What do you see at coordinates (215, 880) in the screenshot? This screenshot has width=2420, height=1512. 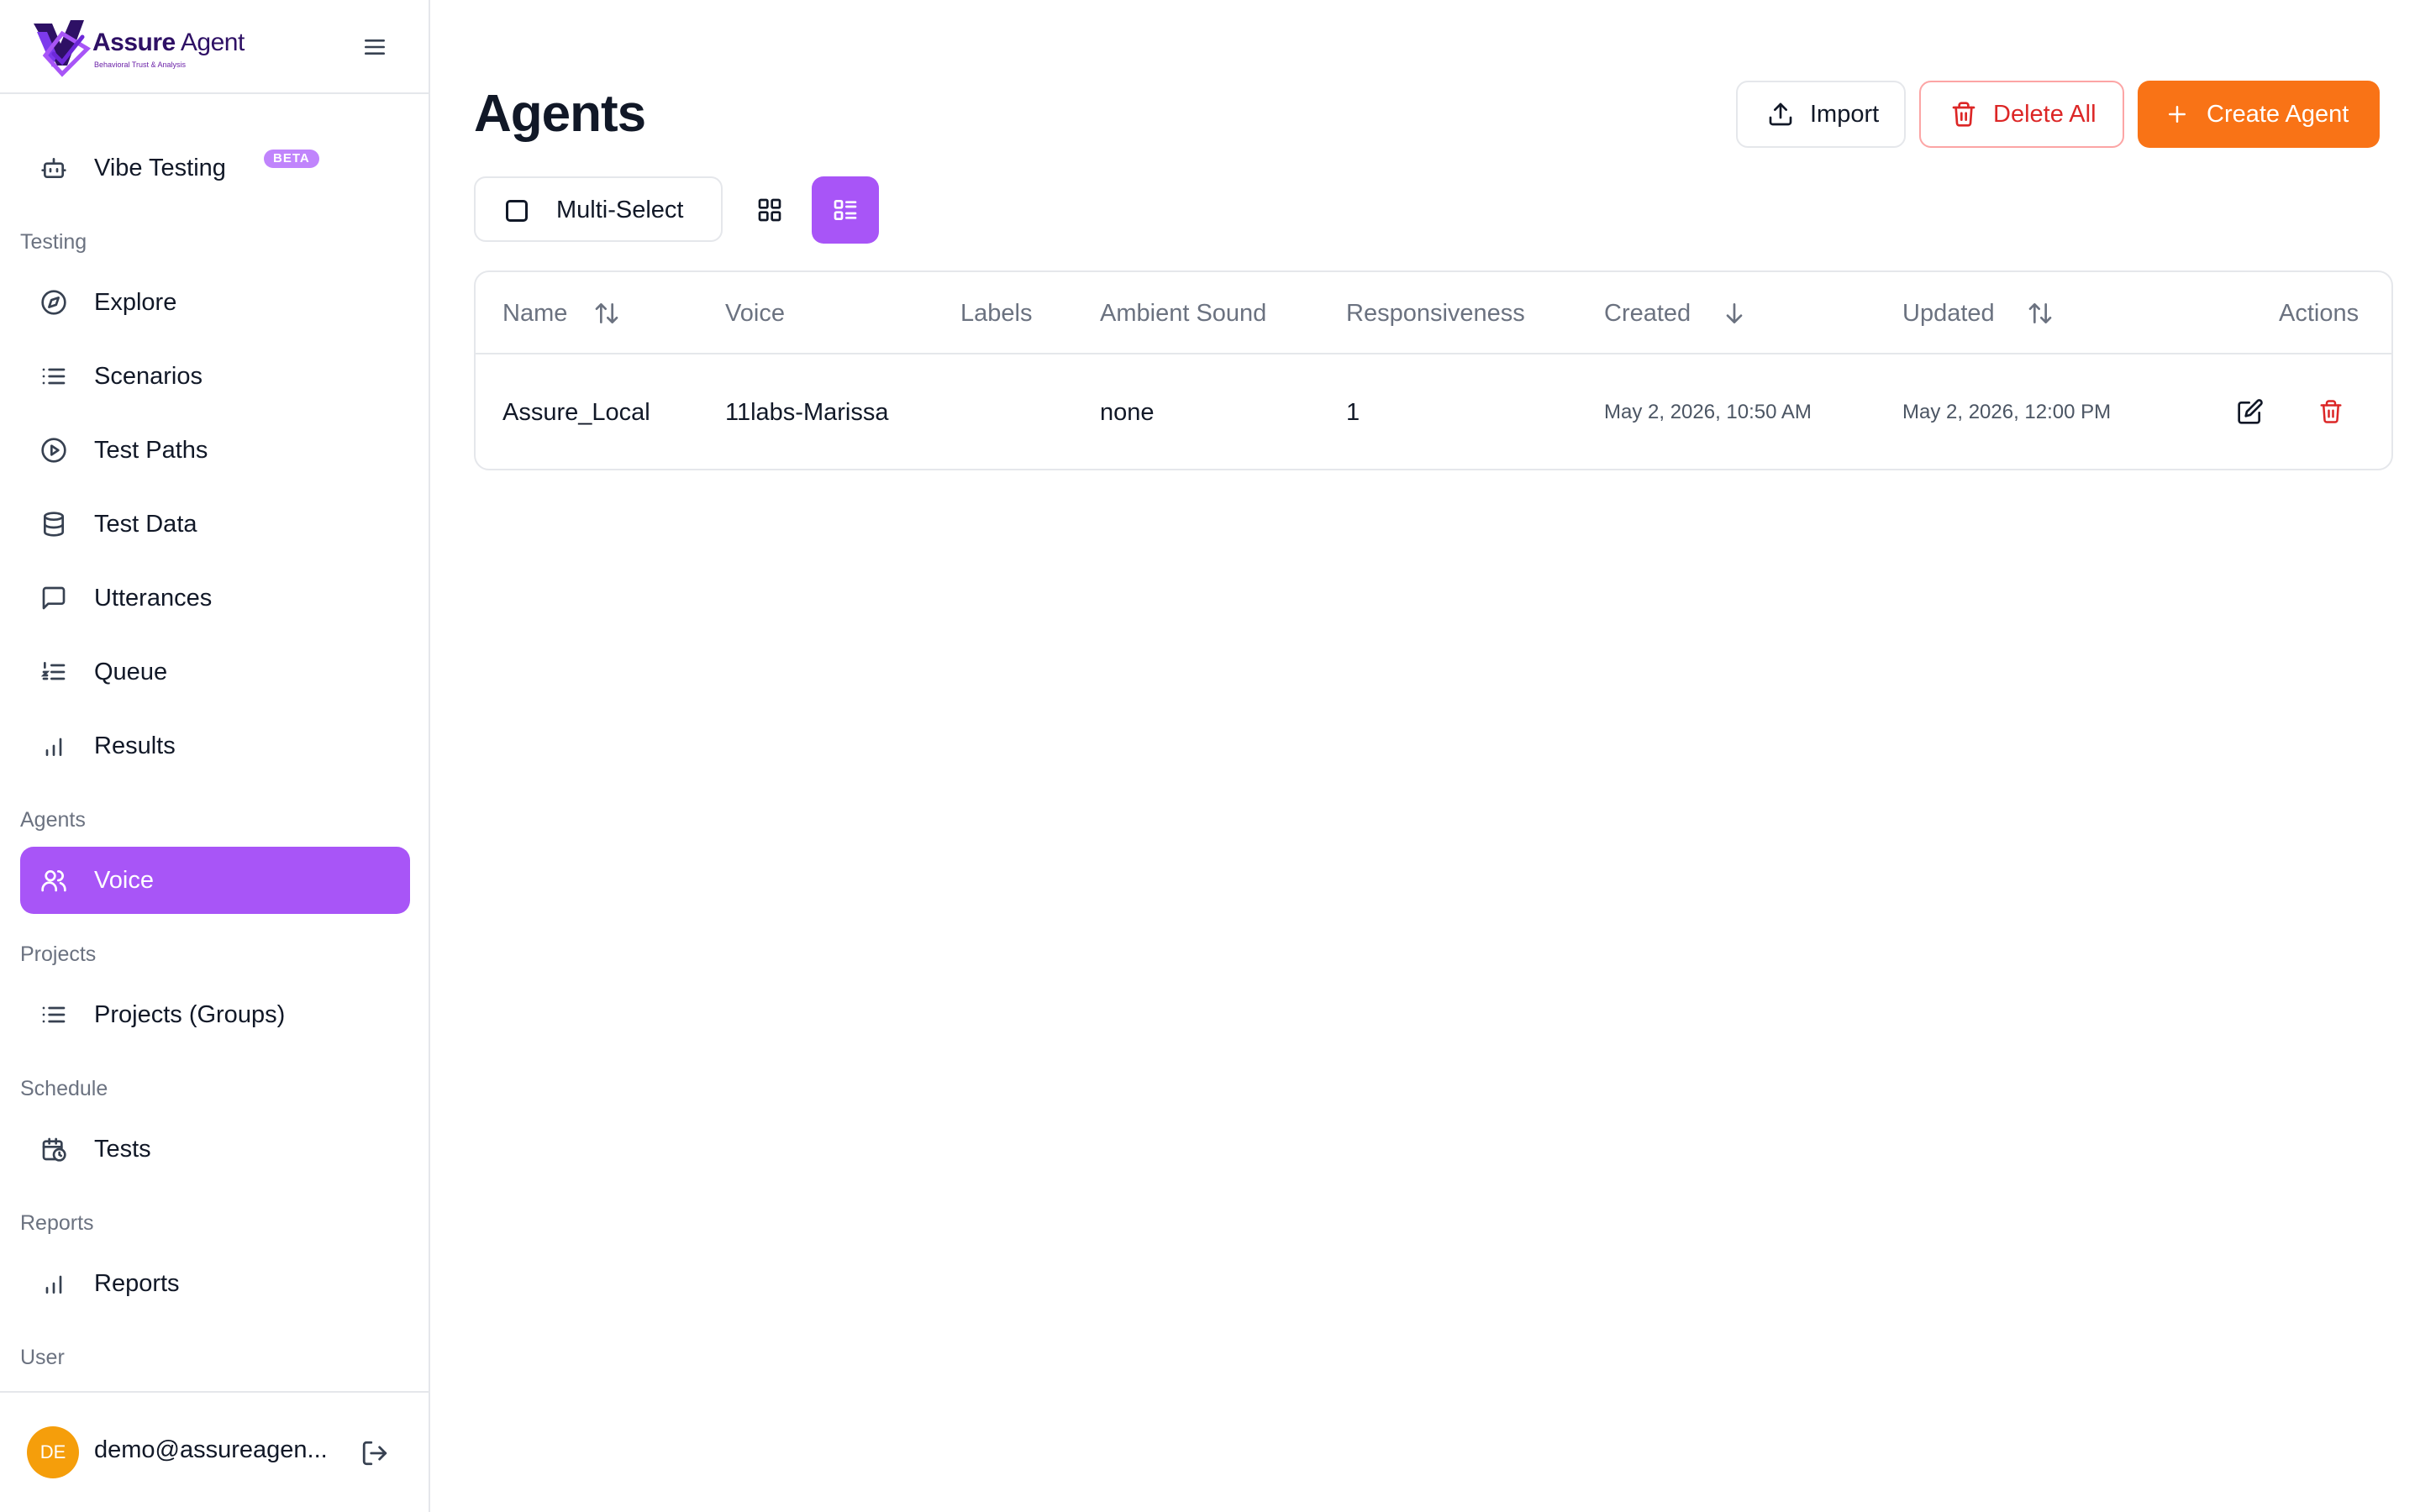 I see `sidebar-item-voice: Voice` at bounding box center [215, 880].